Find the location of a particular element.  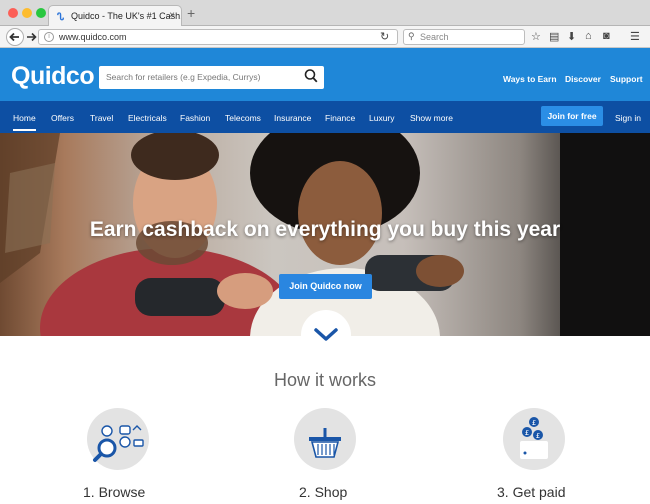

nav-item-electricals: Electricals is located at coordinates (147, 118).